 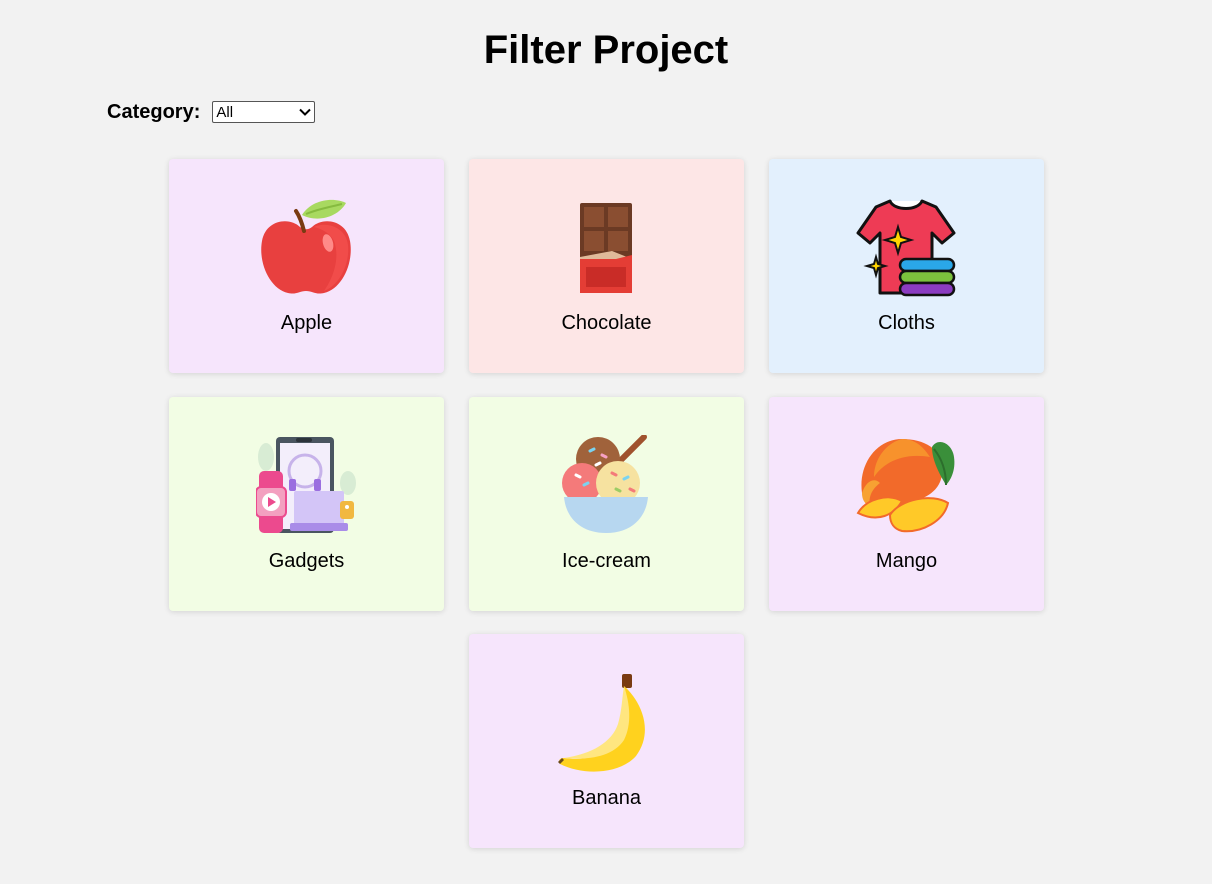 I want to click on card-label: Ice-cream, so click(x=606, y=561).